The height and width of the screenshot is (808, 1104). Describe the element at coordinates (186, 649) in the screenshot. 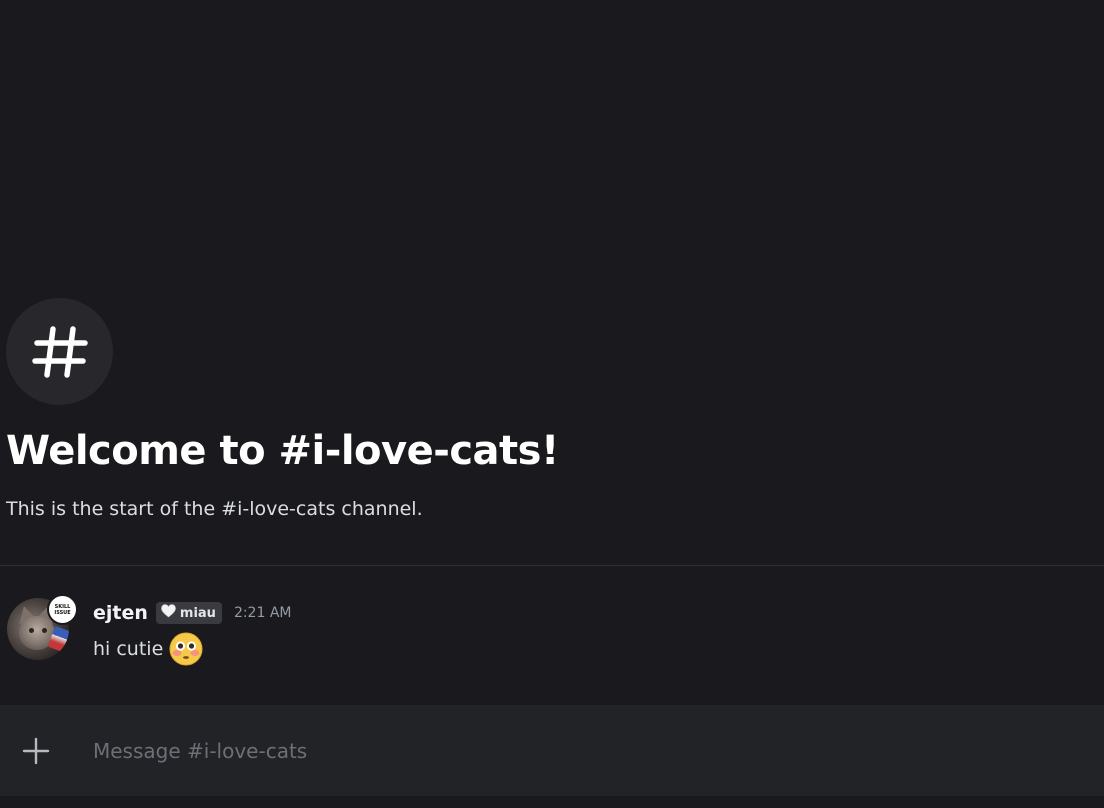

I see `flushed-face-emoji` at that location.